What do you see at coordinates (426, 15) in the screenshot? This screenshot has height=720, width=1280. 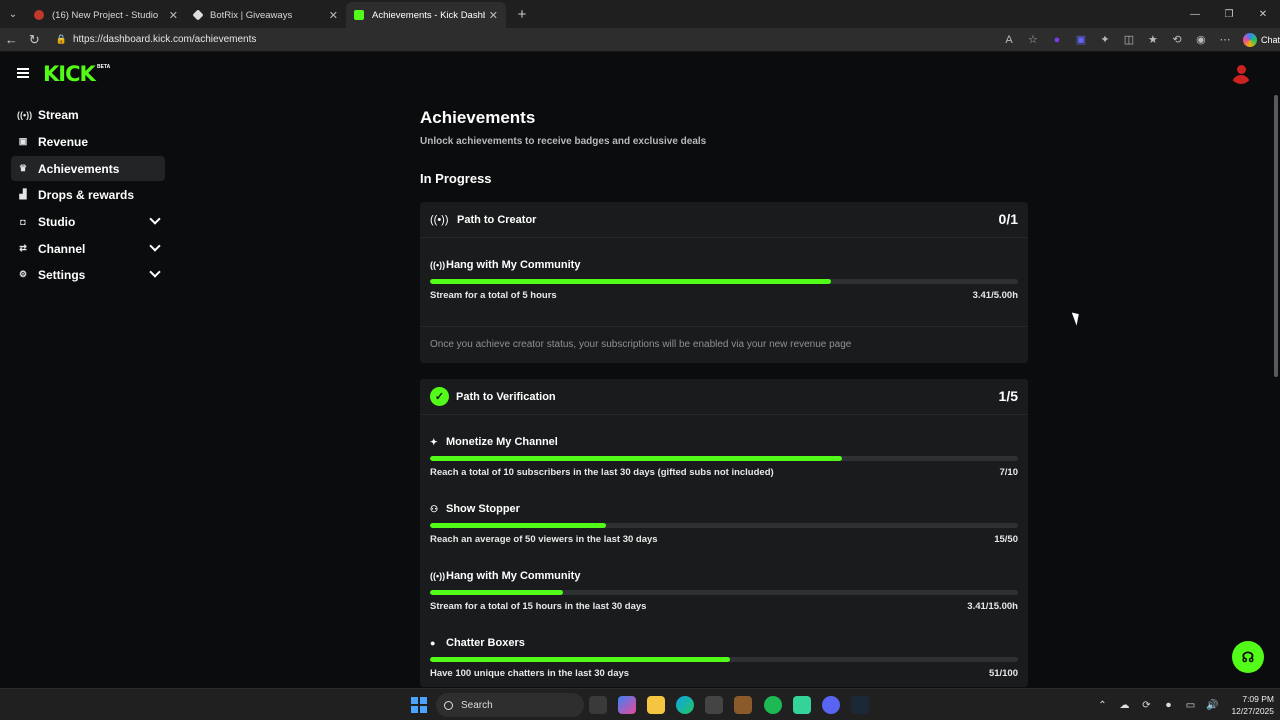 I see `browser-tab-kick: Achievements - Kick Dashboard ✕` at bounding box center [426, 15].